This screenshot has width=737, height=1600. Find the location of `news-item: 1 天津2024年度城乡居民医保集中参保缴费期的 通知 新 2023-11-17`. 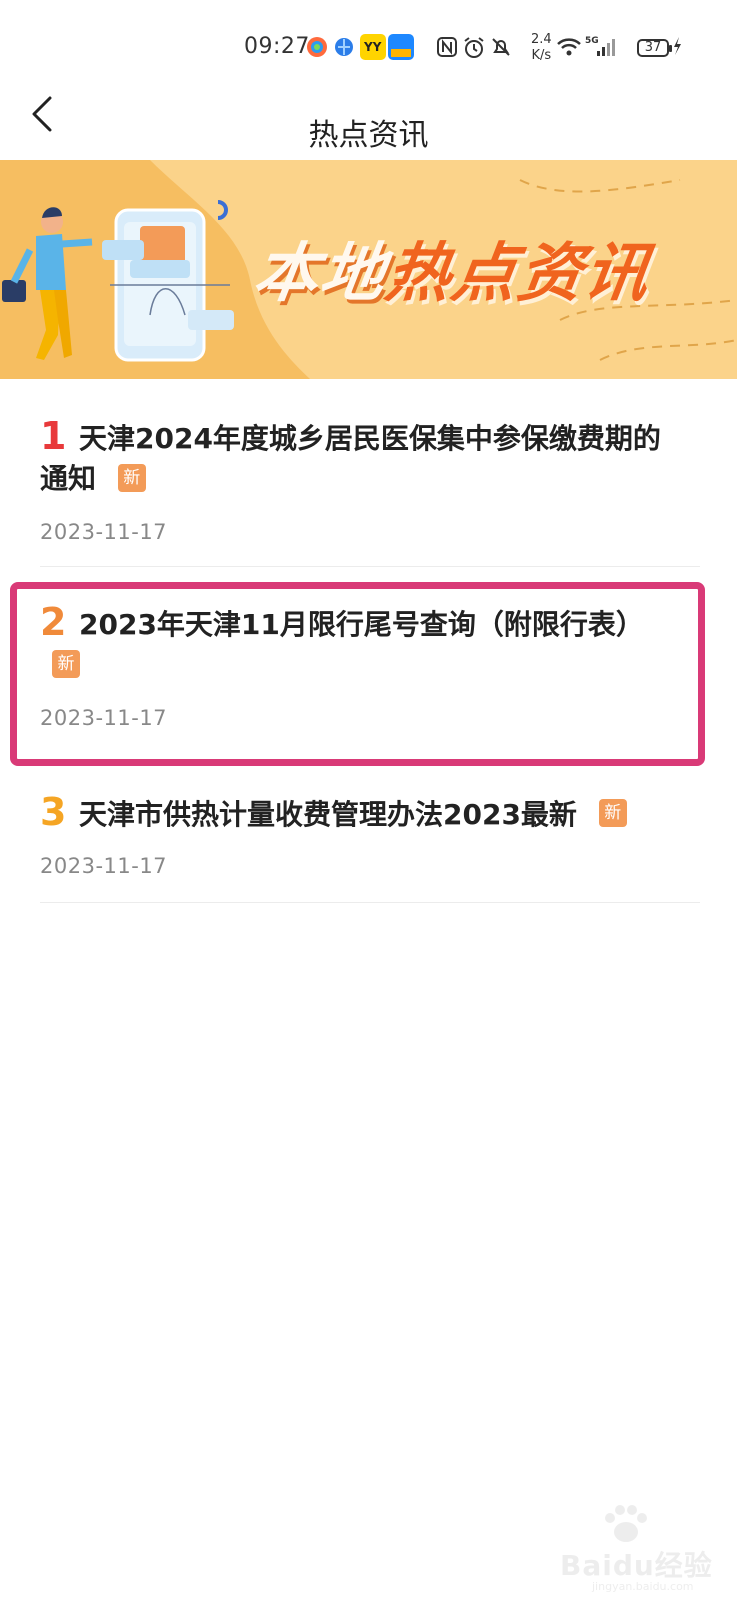

news-item: 1 天津2024年度城乡居民医保集中参保缴费期的 通知 新 2023-11-17 is located at coordinates (370, 490).